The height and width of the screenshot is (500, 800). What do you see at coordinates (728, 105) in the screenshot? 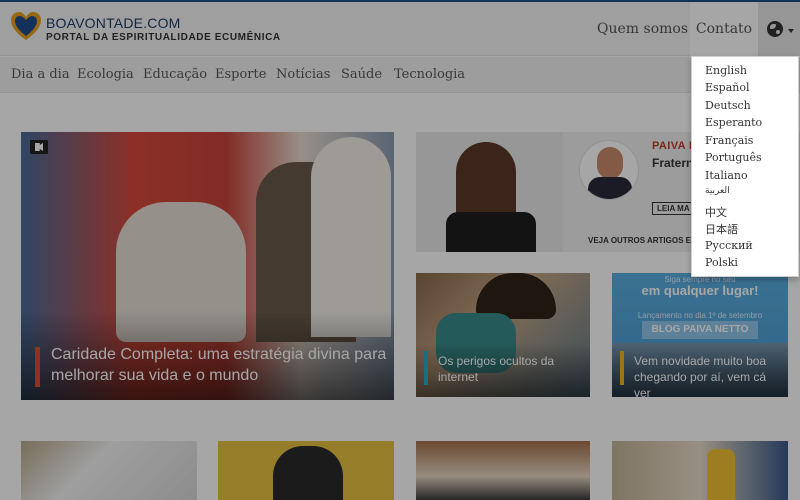
I see `language-option-deutsch: Deutsch` at bounding box center [728, 105].